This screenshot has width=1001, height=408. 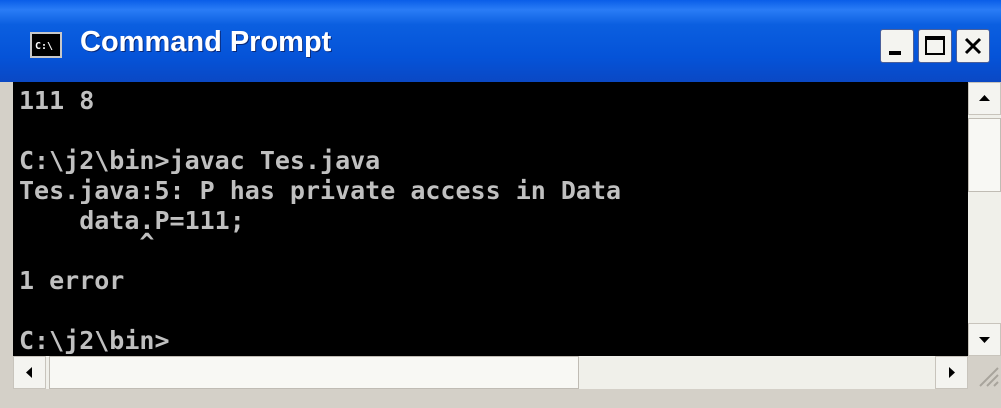 What do you see at coordinates (984, 219) in the screenshot?
I see `vertical-scrollbar` at bounding box center [984, 219].